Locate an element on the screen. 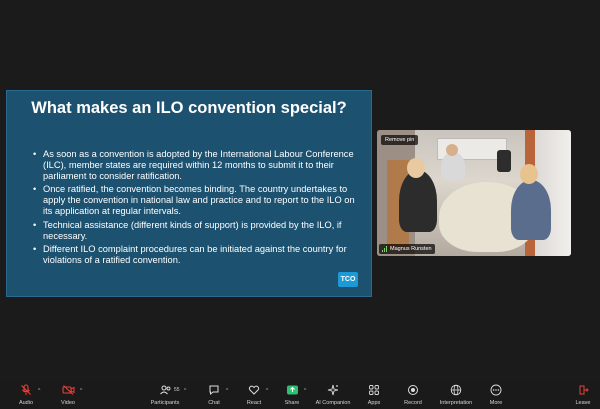 Image resolution: width=600 pixels, height=409 pixels. share-label: Share is located at coordinates (292, 403).